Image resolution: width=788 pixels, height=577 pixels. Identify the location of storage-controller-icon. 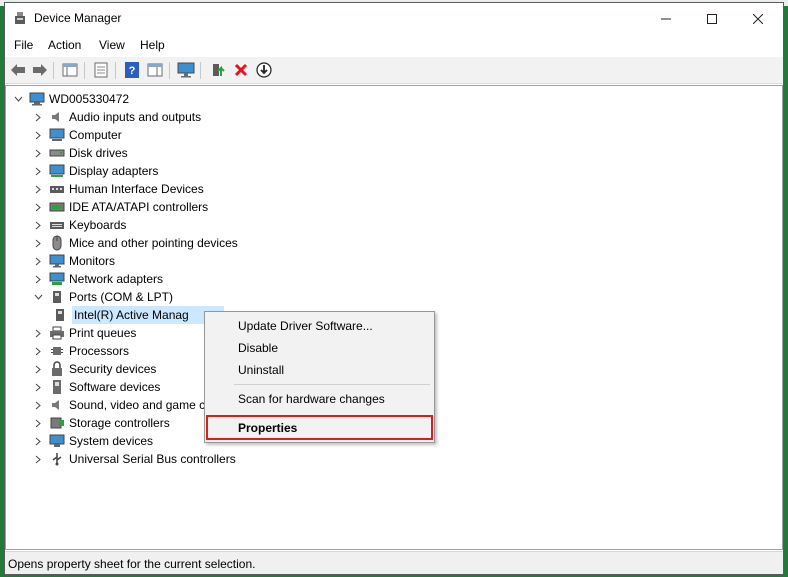
(57, 423).